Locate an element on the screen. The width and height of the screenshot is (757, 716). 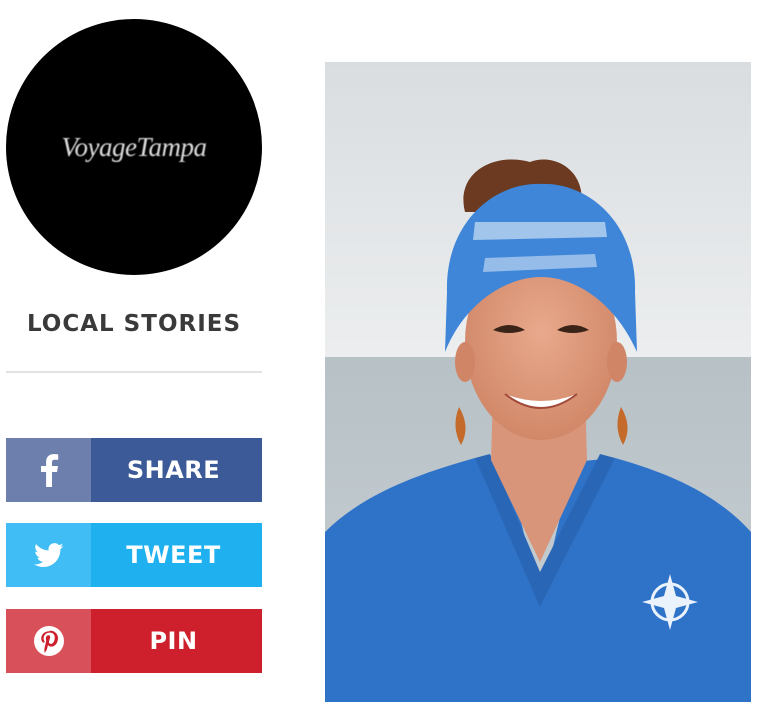
twitter-icon is located at coordinates (48, 555).